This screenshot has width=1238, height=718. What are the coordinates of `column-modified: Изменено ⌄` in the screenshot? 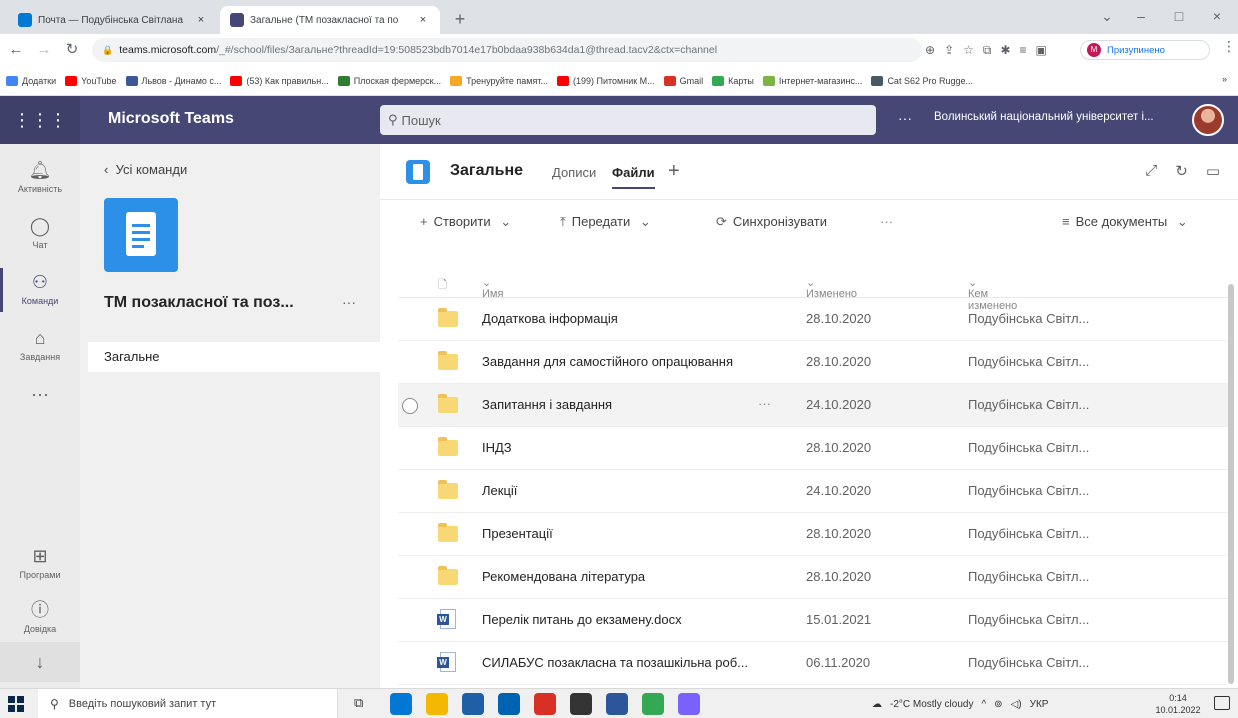 It's located at (831, 288).